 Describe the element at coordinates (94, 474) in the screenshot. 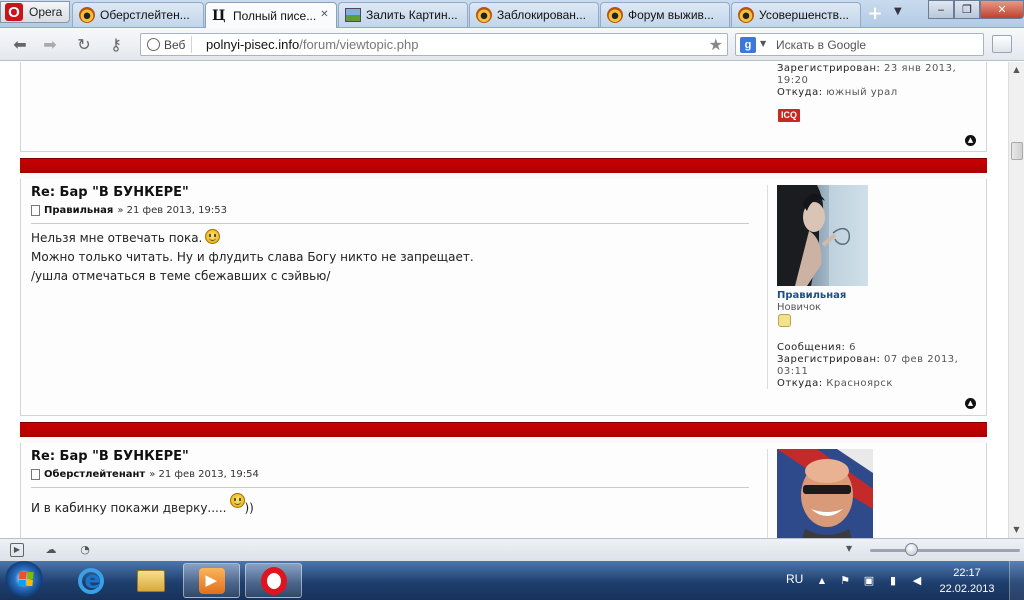

I see `post-author: Оберстлейтенант` at that location.